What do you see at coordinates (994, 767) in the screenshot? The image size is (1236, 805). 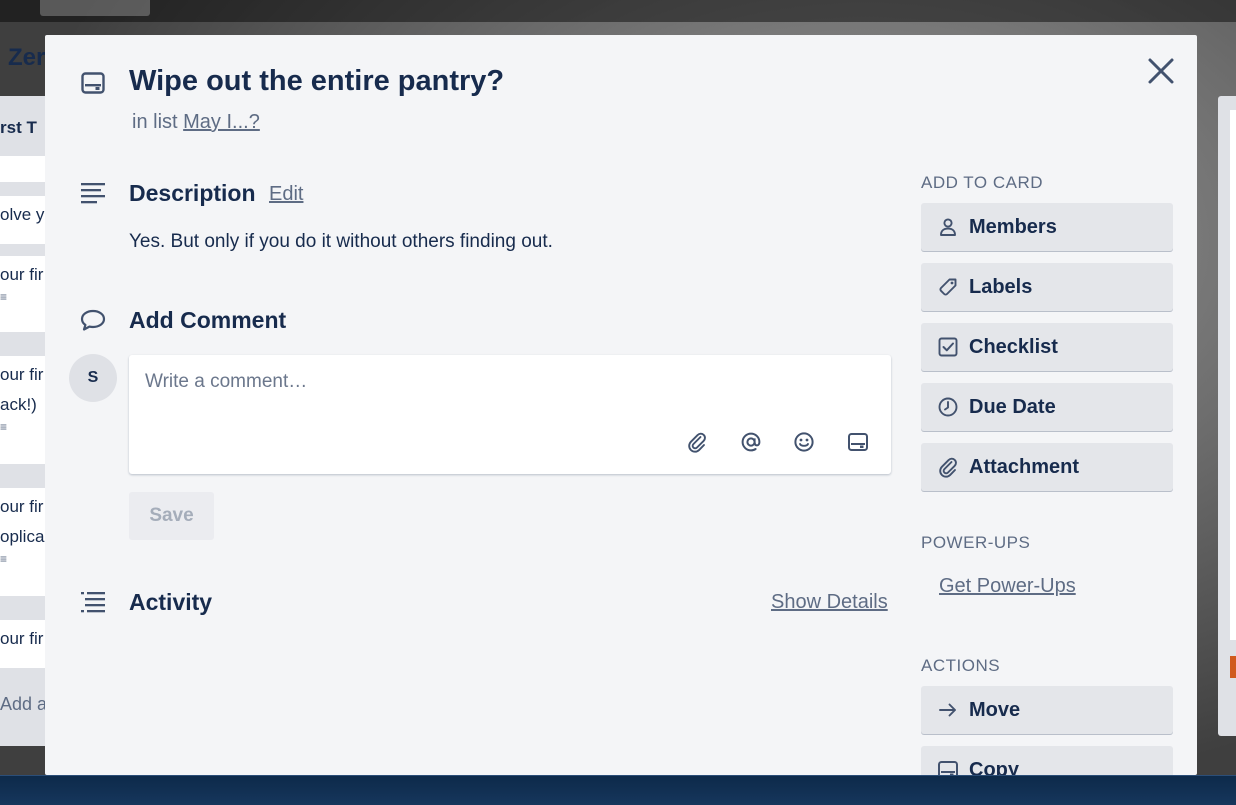 I see `copy-label: Copy` at bounding box center [994, 767].